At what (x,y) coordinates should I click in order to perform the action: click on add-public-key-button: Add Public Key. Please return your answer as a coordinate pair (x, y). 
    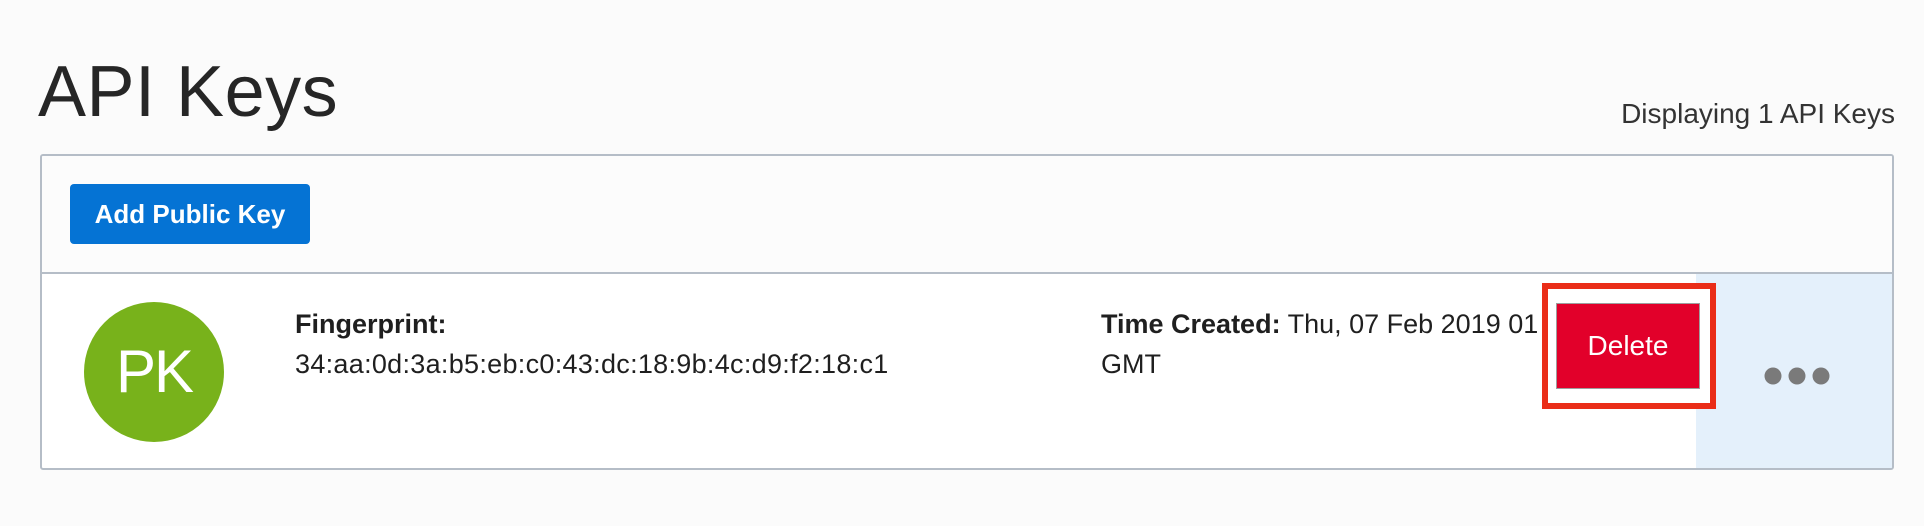
    Looking at the image, I should click on (190, 214).